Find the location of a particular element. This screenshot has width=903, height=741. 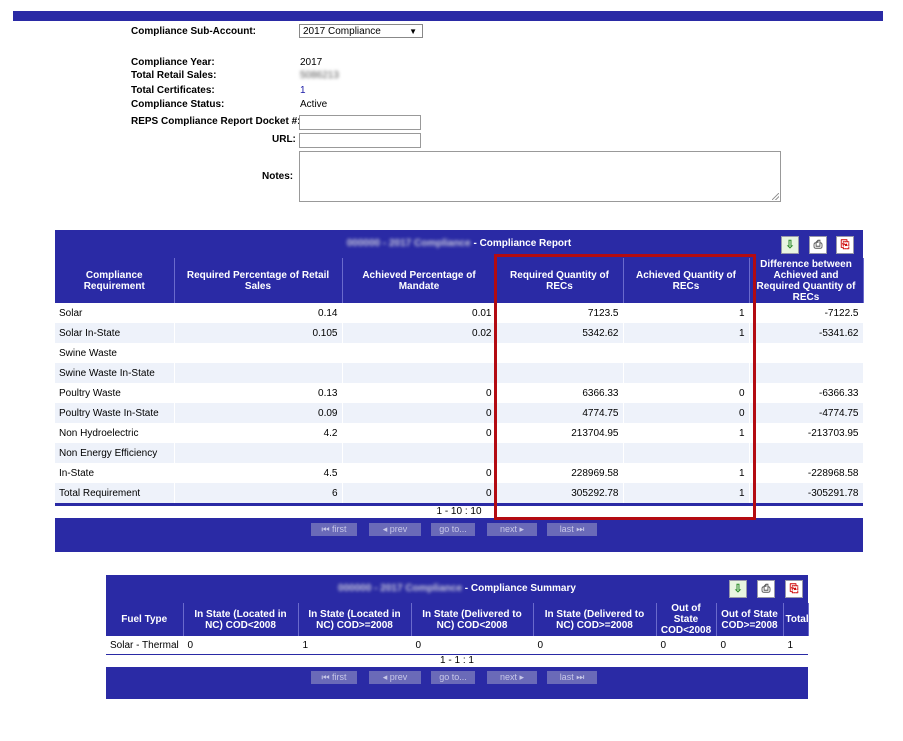

table-row: Solar - Thermal 0 1 0 0 0 0 1 is located at coordinates (457, 645).